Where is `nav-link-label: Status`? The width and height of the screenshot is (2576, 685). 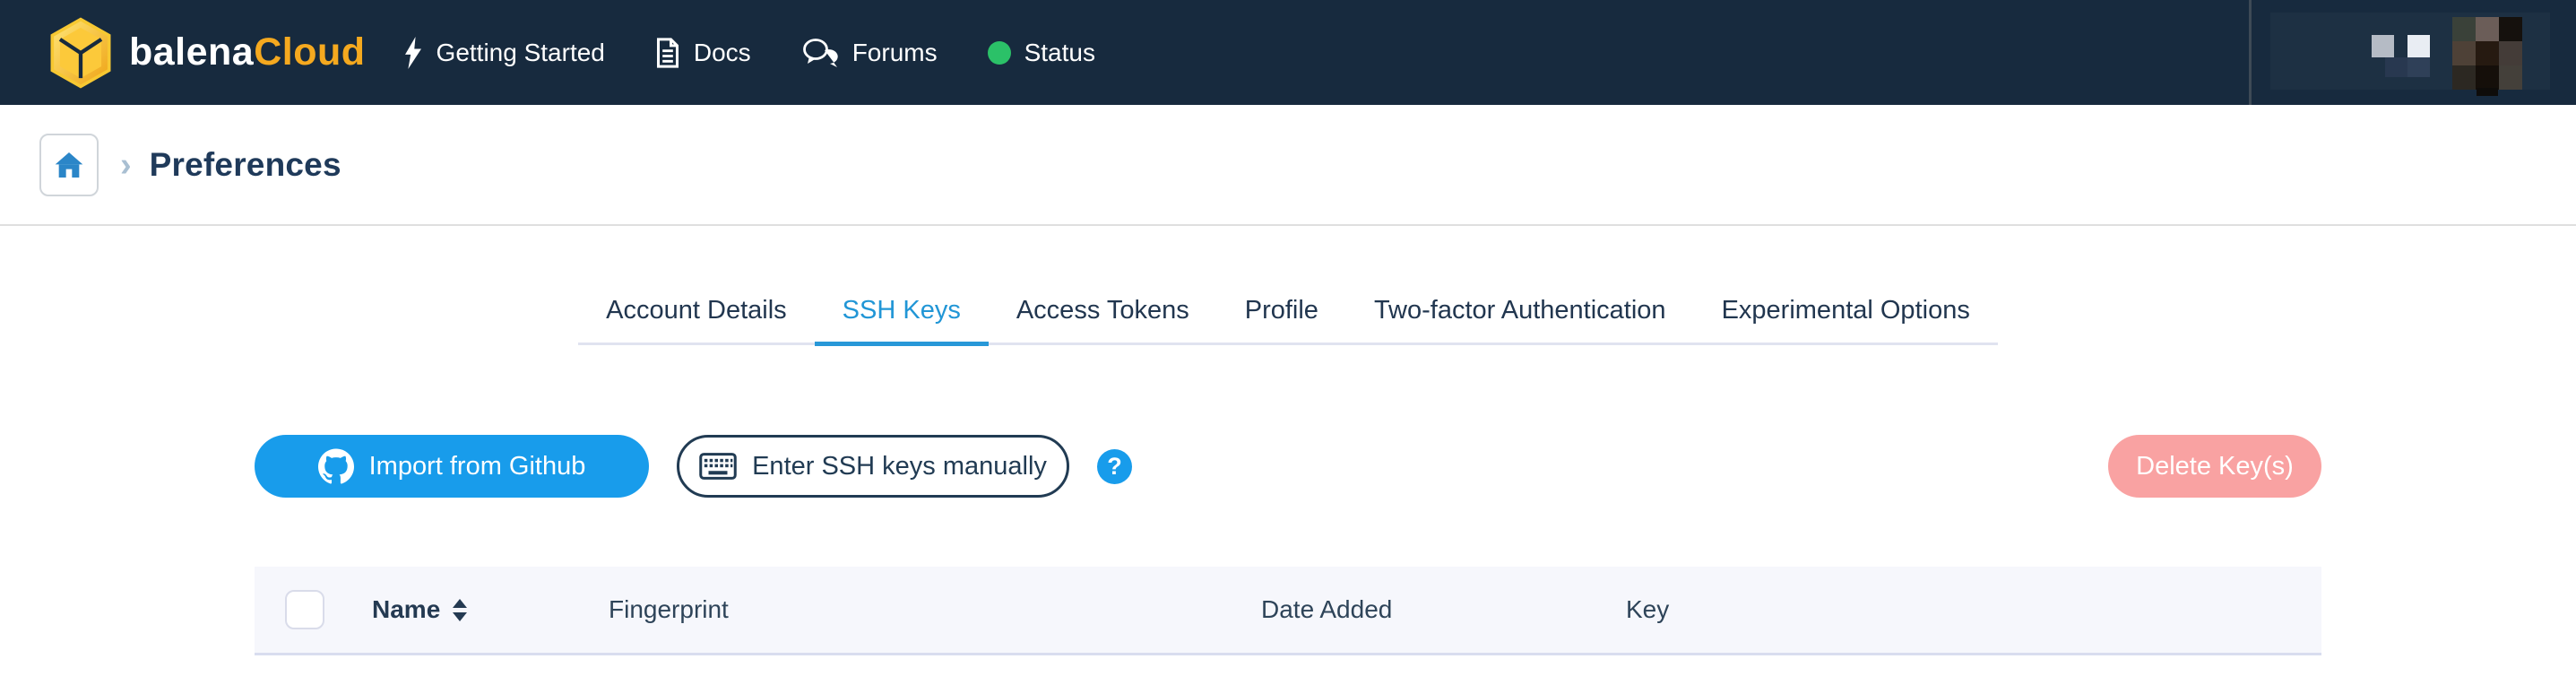
nav-link-label: Status is located at coordinates (1059, 52).